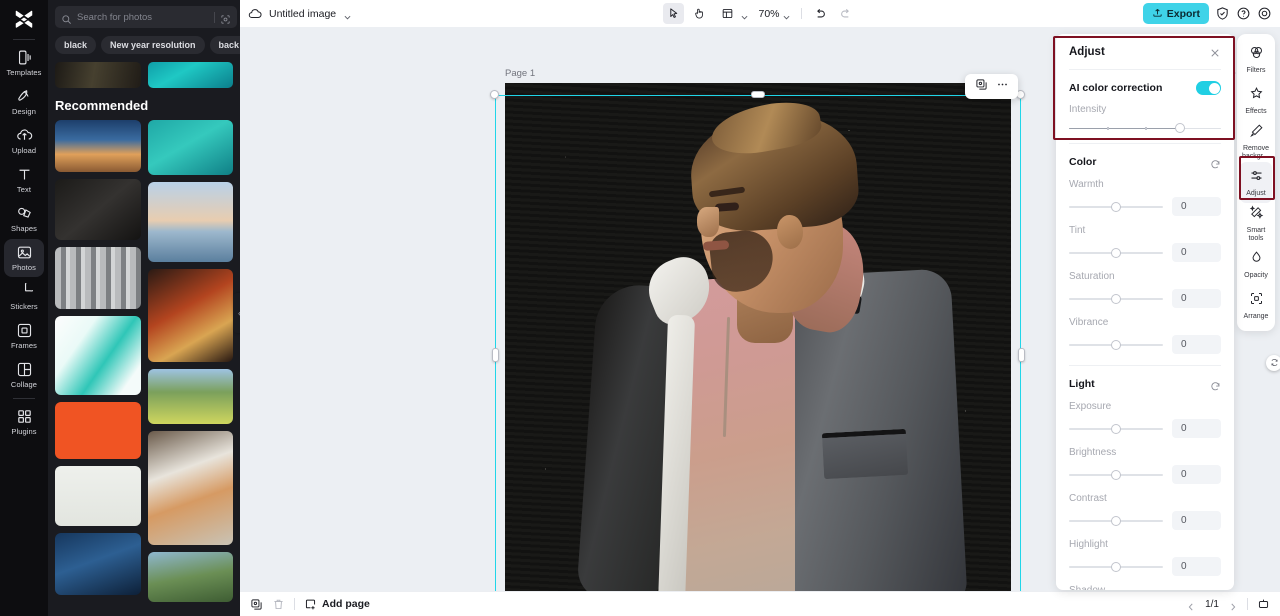 Image resolution: width=1280 pixels, height=616 pixels. What do you see at coordinates (1256, 305) in the screenshot?
I see `right-rail-item-arrange: Arrange` at bounding box center [1256, 305].